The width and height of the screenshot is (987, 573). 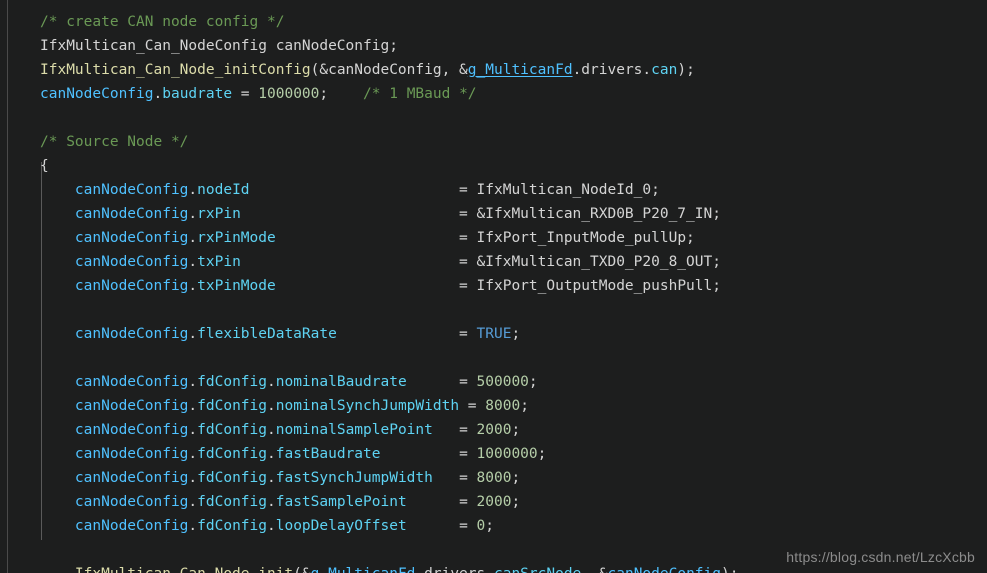 What do you see at coordinates (341, 526) in the screenshot?
I see `code-token-fld: loopDelayOffset` at bounding box center [341, 526].